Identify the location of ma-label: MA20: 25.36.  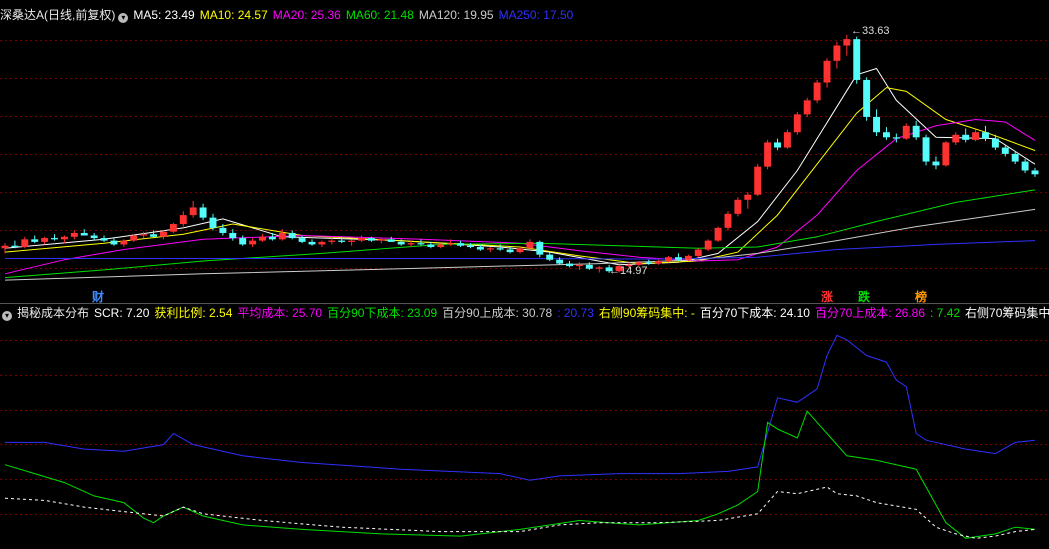
(306, 15).